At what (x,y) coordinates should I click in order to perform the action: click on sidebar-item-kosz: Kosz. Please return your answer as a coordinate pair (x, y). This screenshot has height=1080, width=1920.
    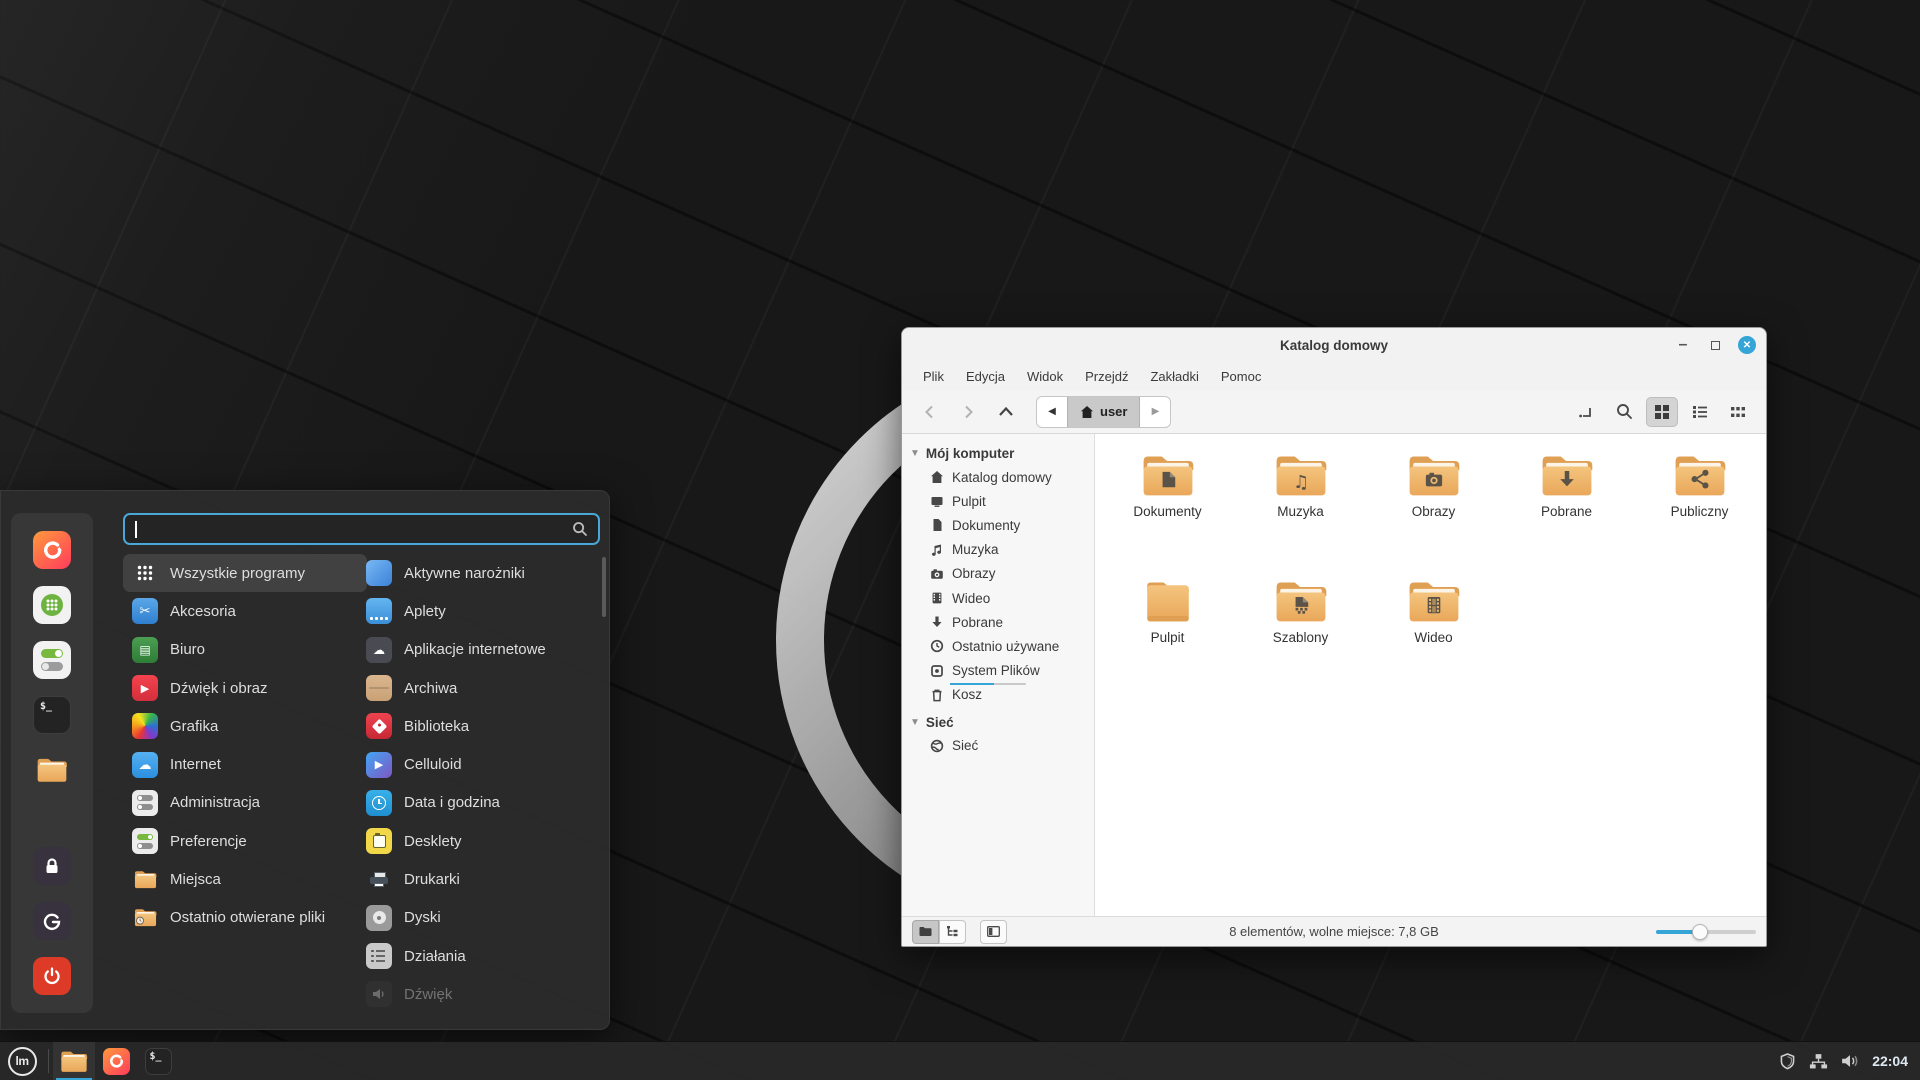
    Looking at the image, I should click on (998, 695).